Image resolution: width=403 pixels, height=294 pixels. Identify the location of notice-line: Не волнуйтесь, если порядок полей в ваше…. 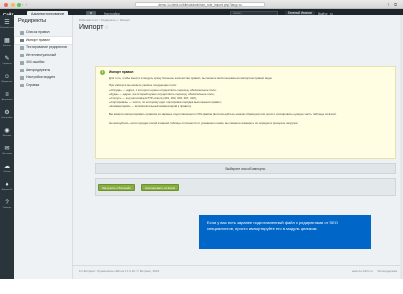
(204, 123).